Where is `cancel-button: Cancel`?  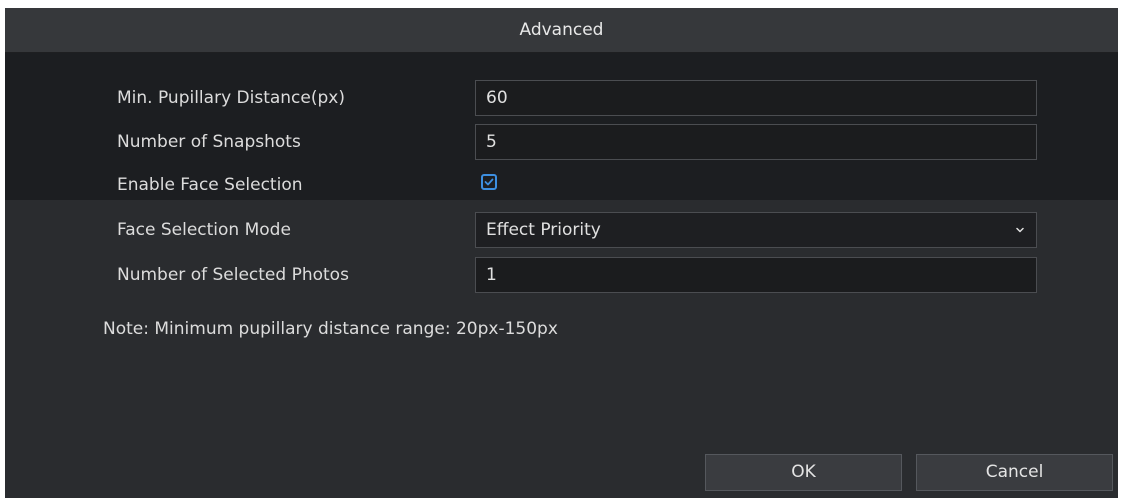
cancel-button: Cancel is located at coordinates (1014, 472).